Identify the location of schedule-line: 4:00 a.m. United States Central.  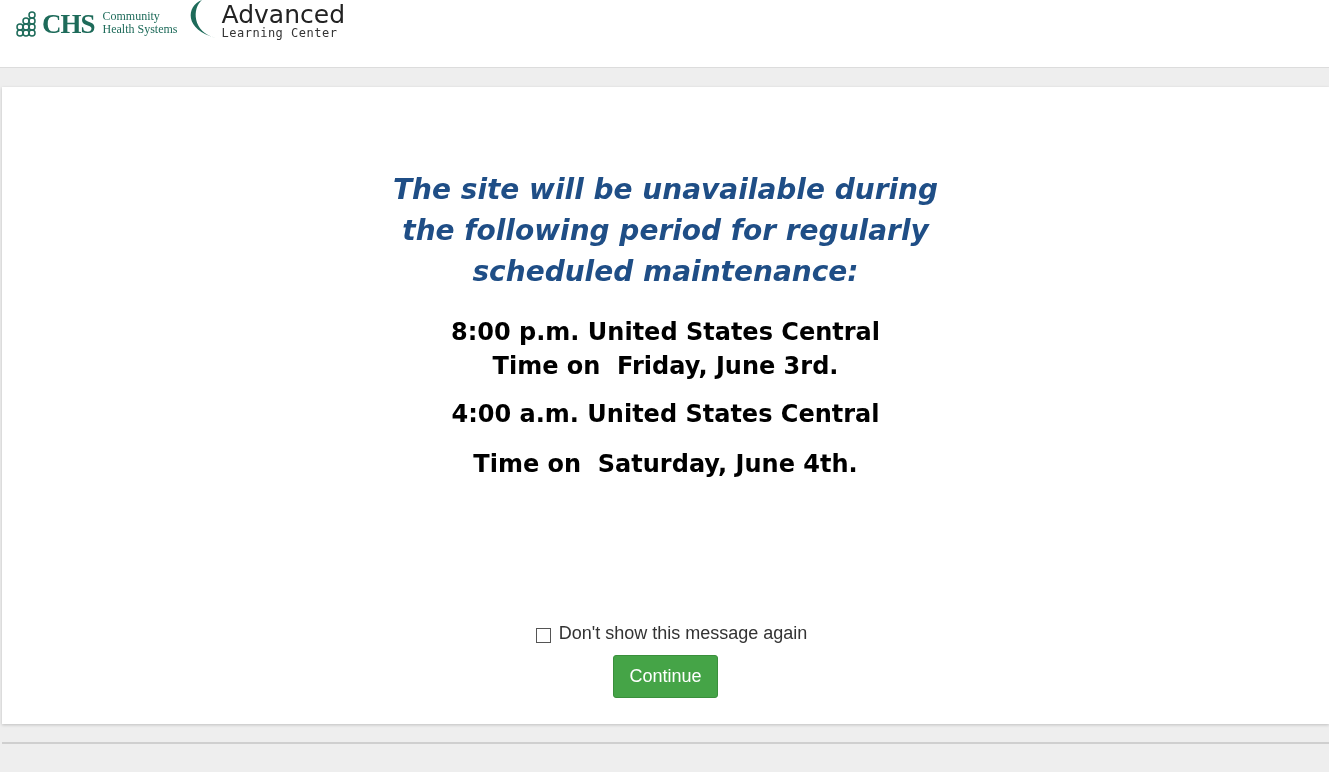
(665, 414).